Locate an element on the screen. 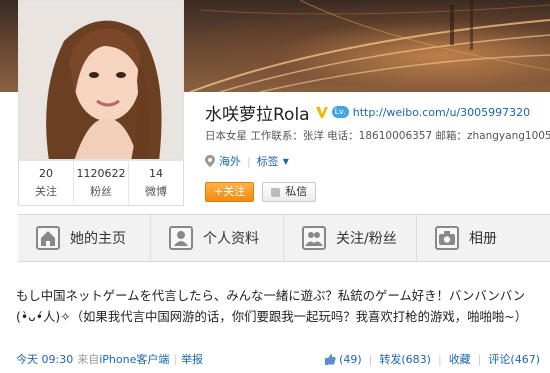 The height and width of the screenshot is (373, 550). tab-profile: 个人资料 is located at coordinates (217, 238).